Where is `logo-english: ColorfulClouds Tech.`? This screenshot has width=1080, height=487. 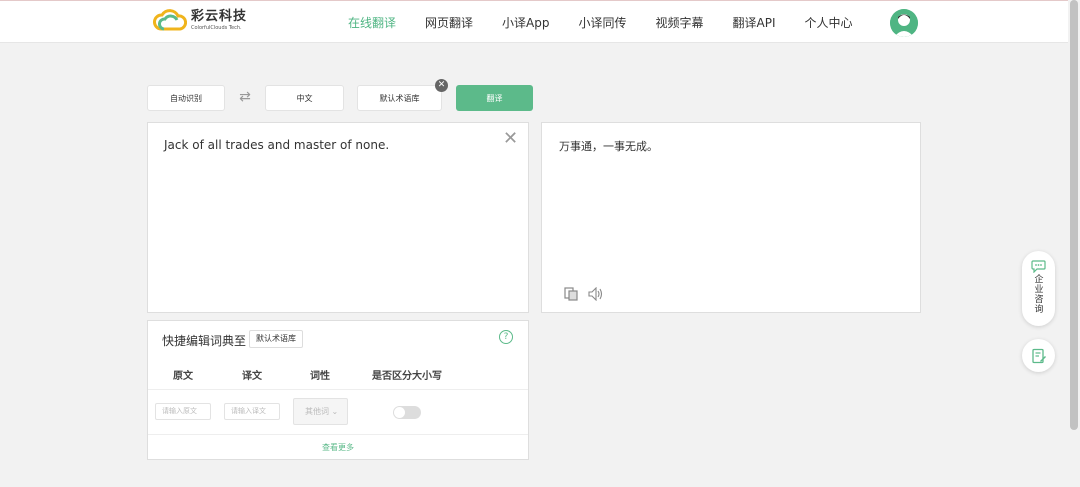 logo-english: ColorfulClouds Tech. is located at coordinates (216, 28).